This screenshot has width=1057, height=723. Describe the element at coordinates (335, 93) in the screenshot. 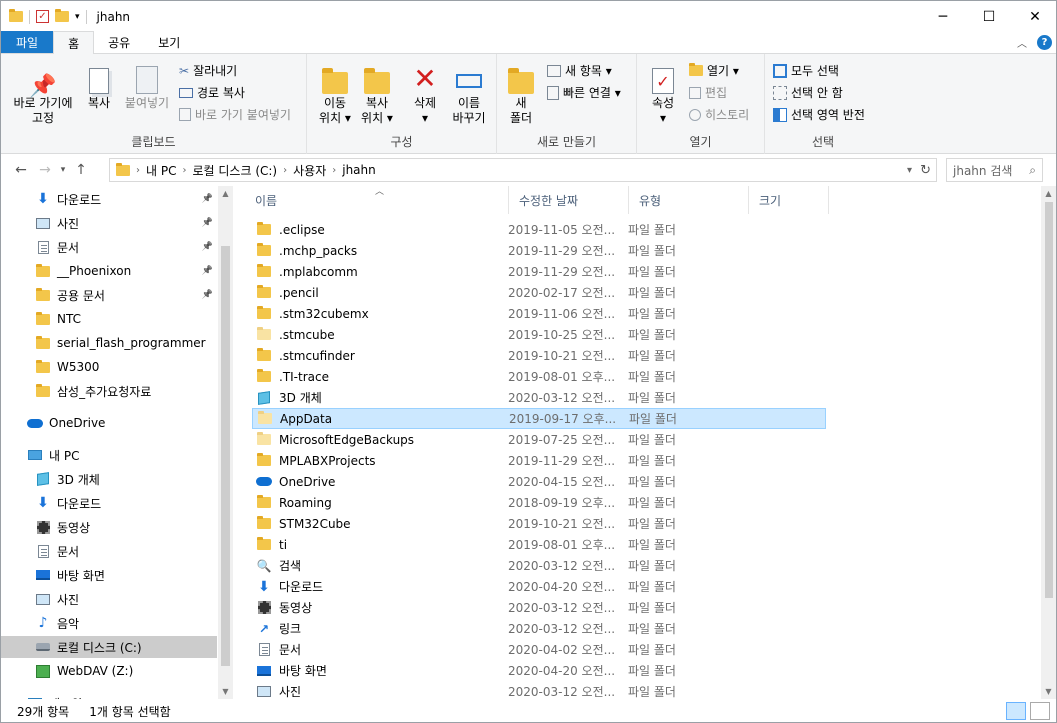

I see `move-to-button: 이동 위치 ▾` at that location.